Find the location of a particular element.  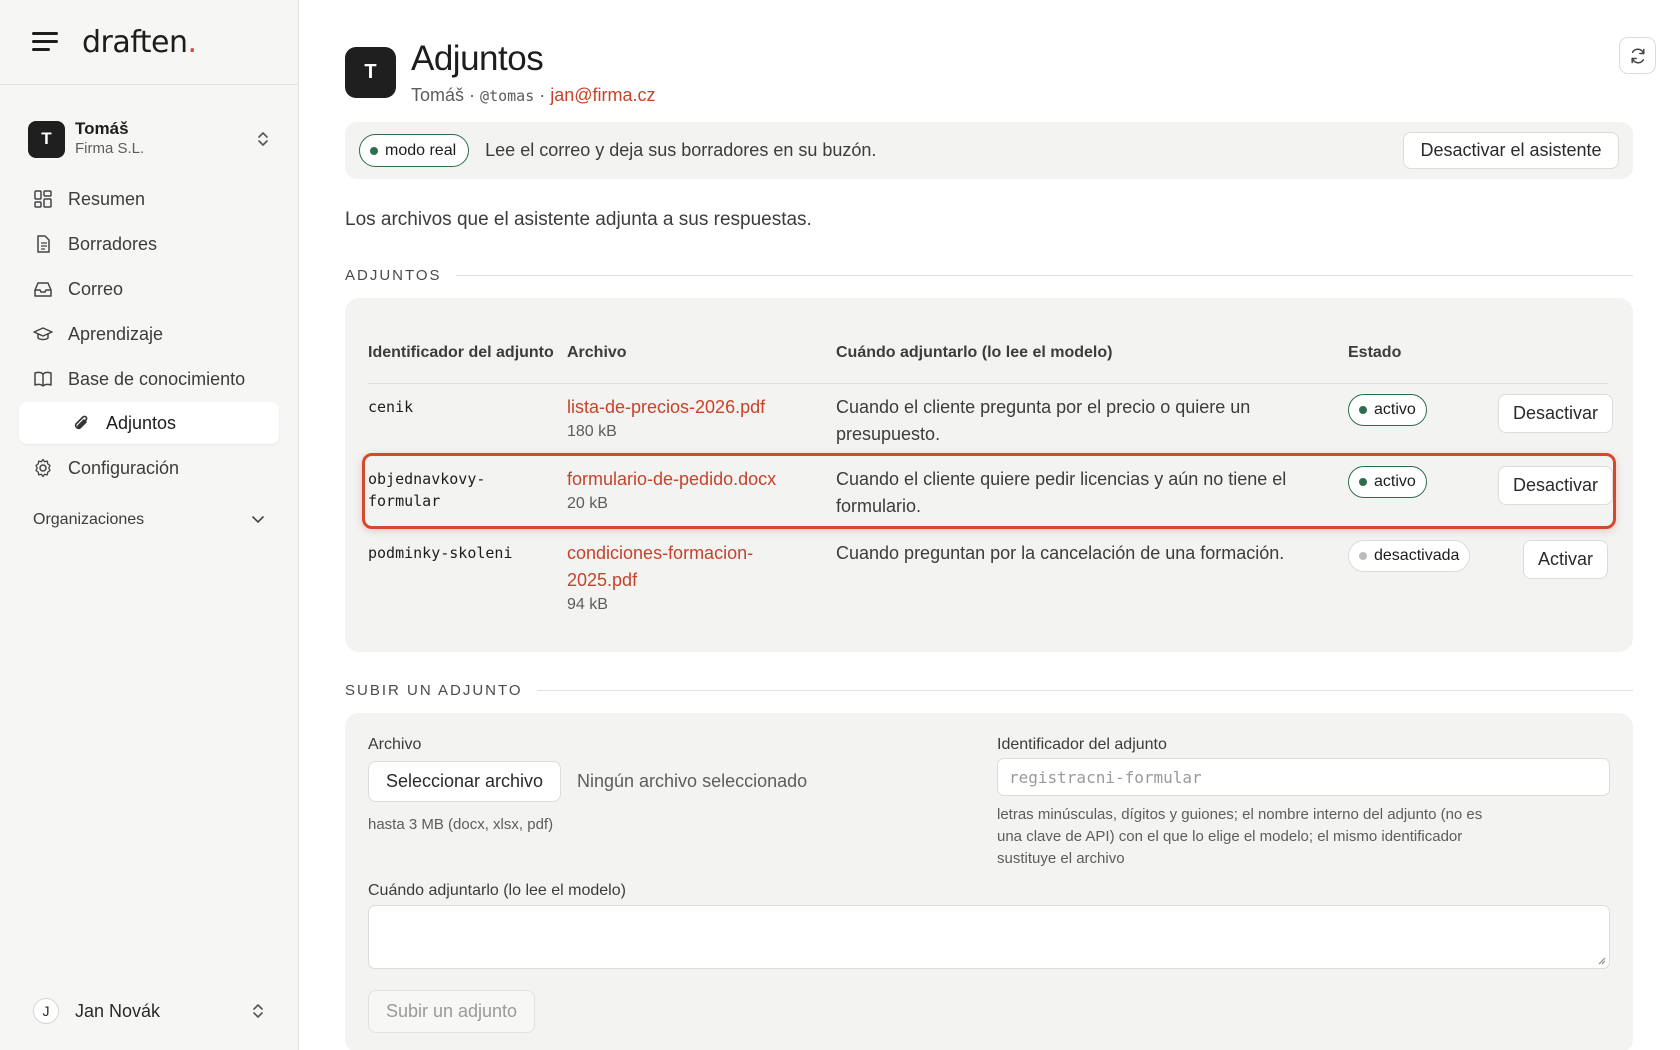

selected-file-text: Ningún archivo seleccionado is located at coordinates (692, 781).